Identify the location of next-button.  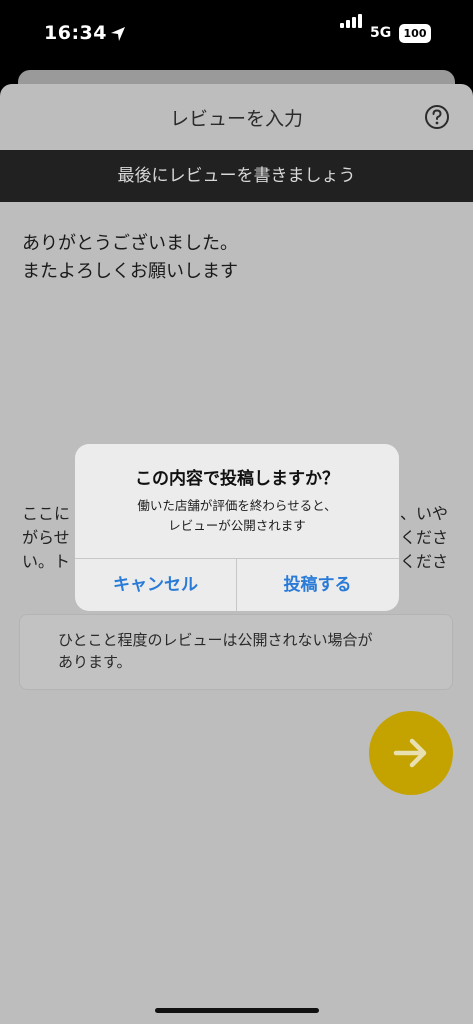
(411, 753).